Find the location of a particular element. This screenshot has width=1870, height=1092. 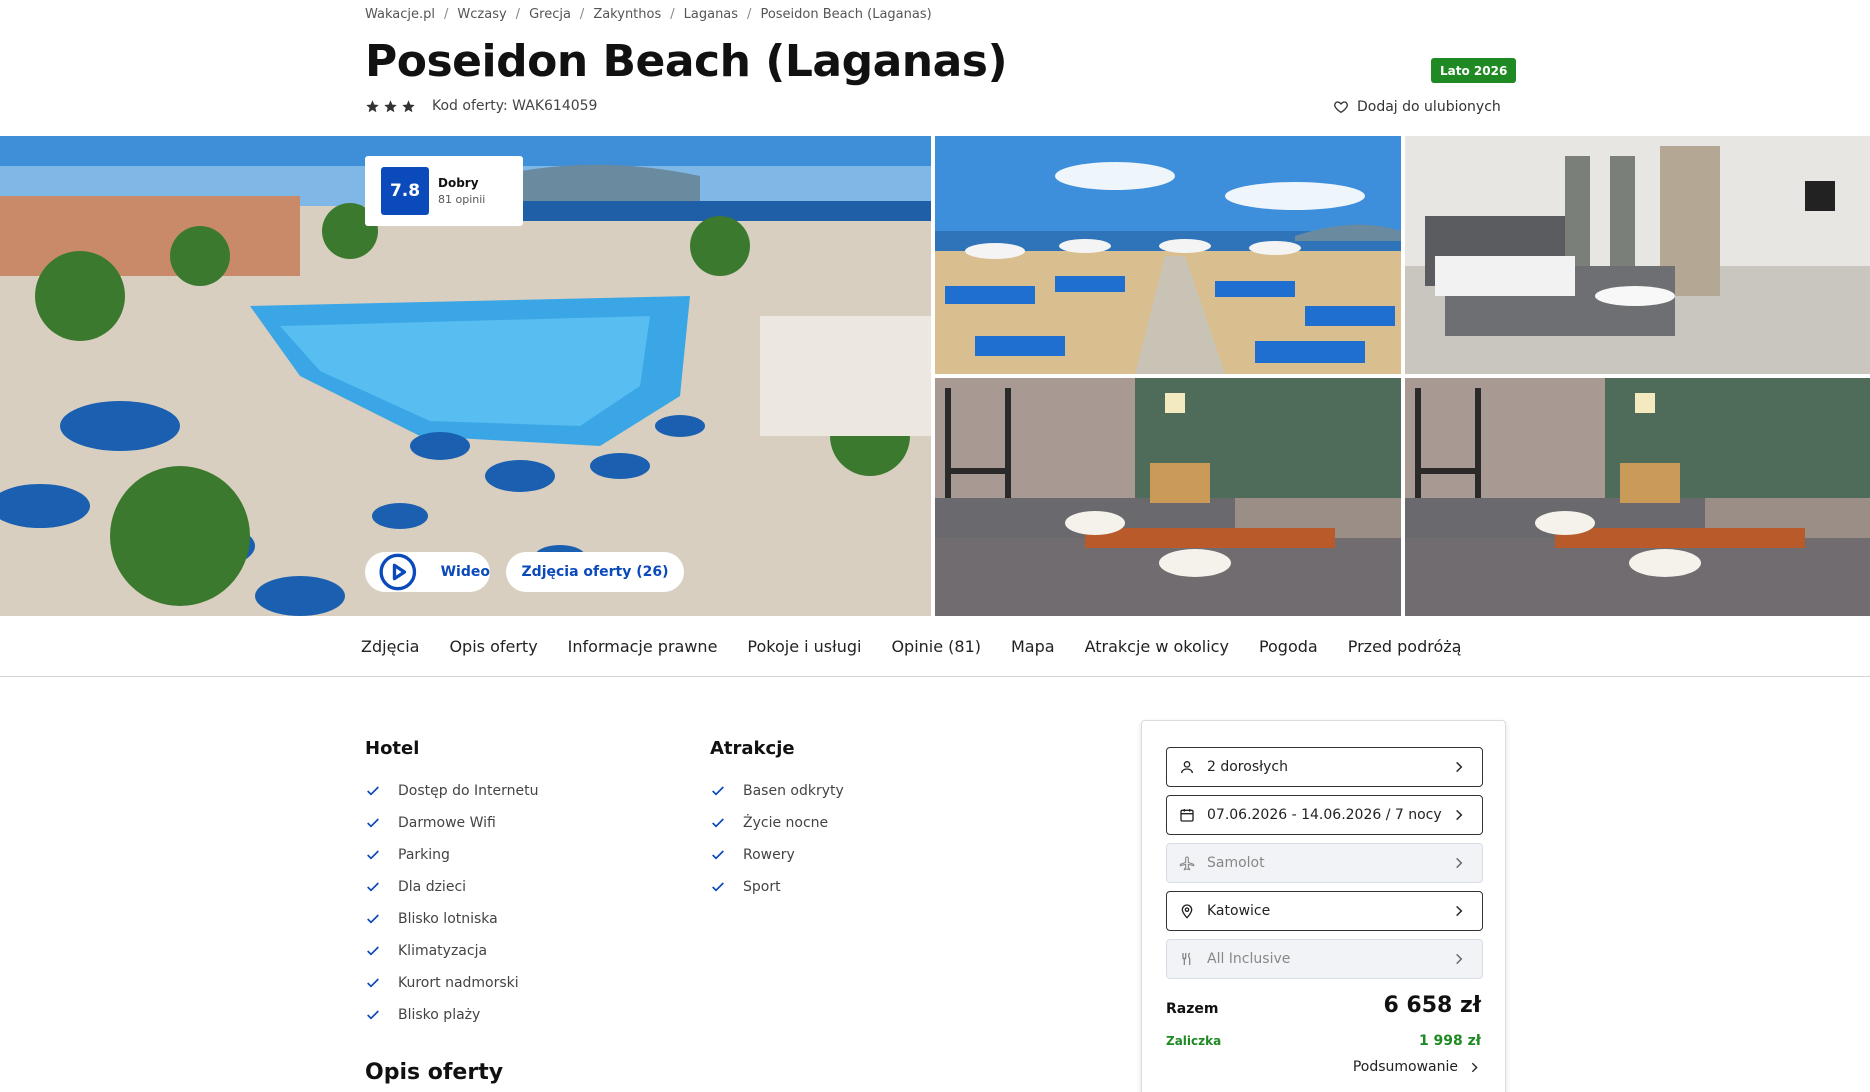

video-button: Wideo is located at coordinates (427, 572).